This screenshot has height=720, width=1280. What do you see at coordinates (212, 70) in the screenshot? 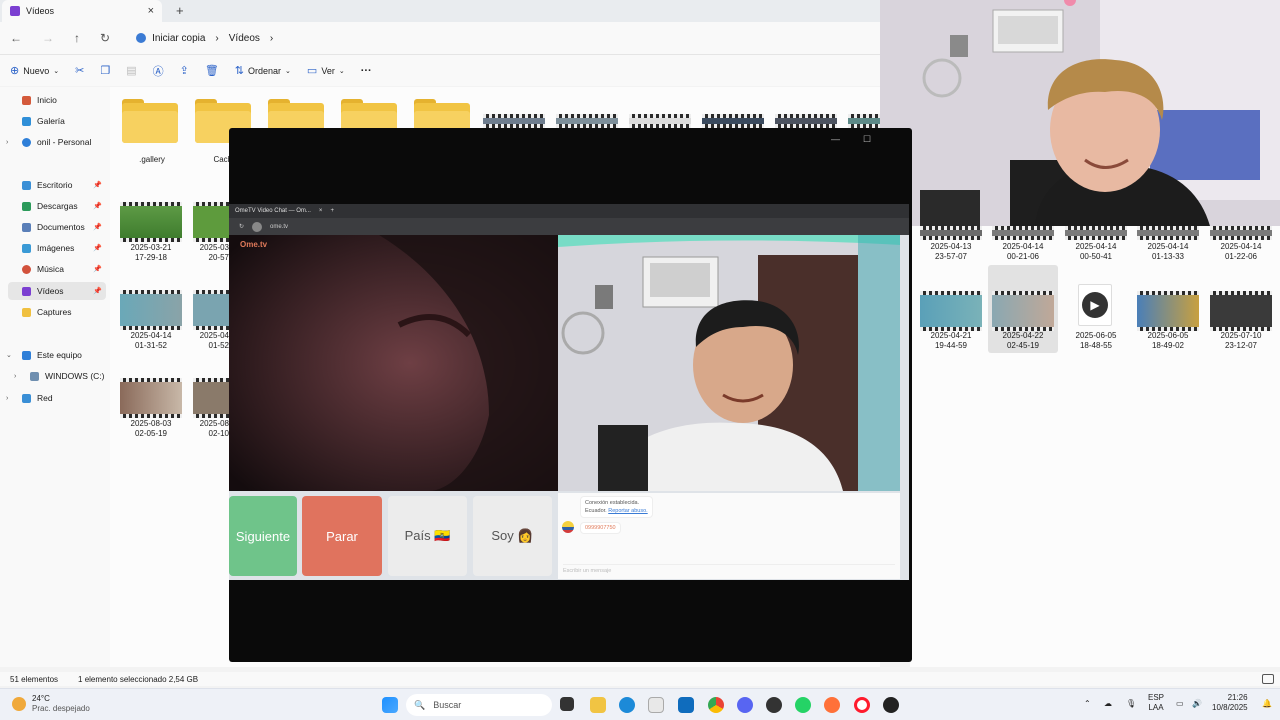
I see `delete-icon: 🗑` at bounding box center [212, 70].